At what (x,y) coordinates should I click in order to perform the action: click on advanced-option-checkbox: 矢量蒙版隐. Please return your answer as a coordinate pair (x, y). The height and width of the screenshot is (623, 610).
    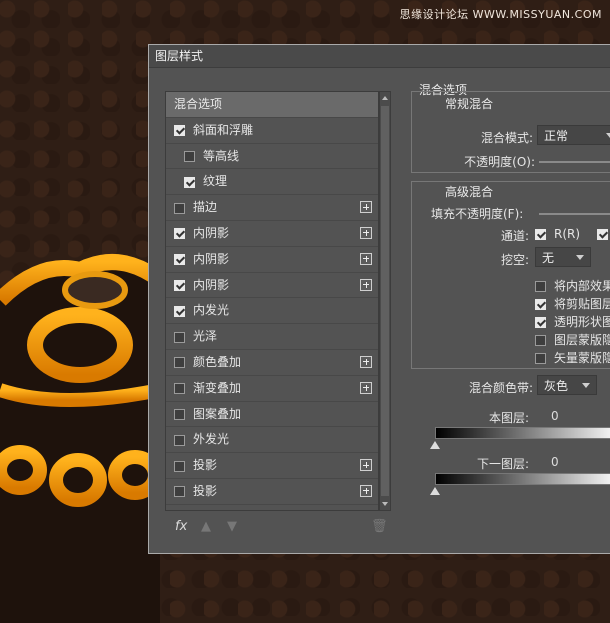
    Looking at the image, I should click on (572, 357).